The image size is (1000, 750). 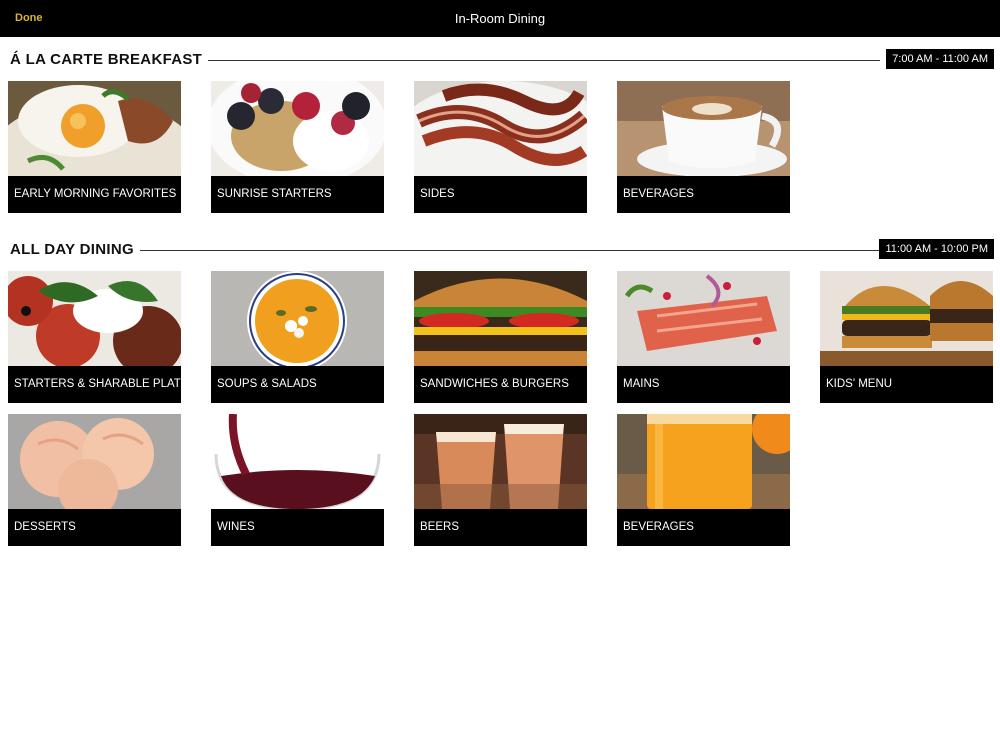 What do you see at coordinates (703, 384) in the screenshot?
I see `tile-label: MAINS` at bounding box center [703, 384].